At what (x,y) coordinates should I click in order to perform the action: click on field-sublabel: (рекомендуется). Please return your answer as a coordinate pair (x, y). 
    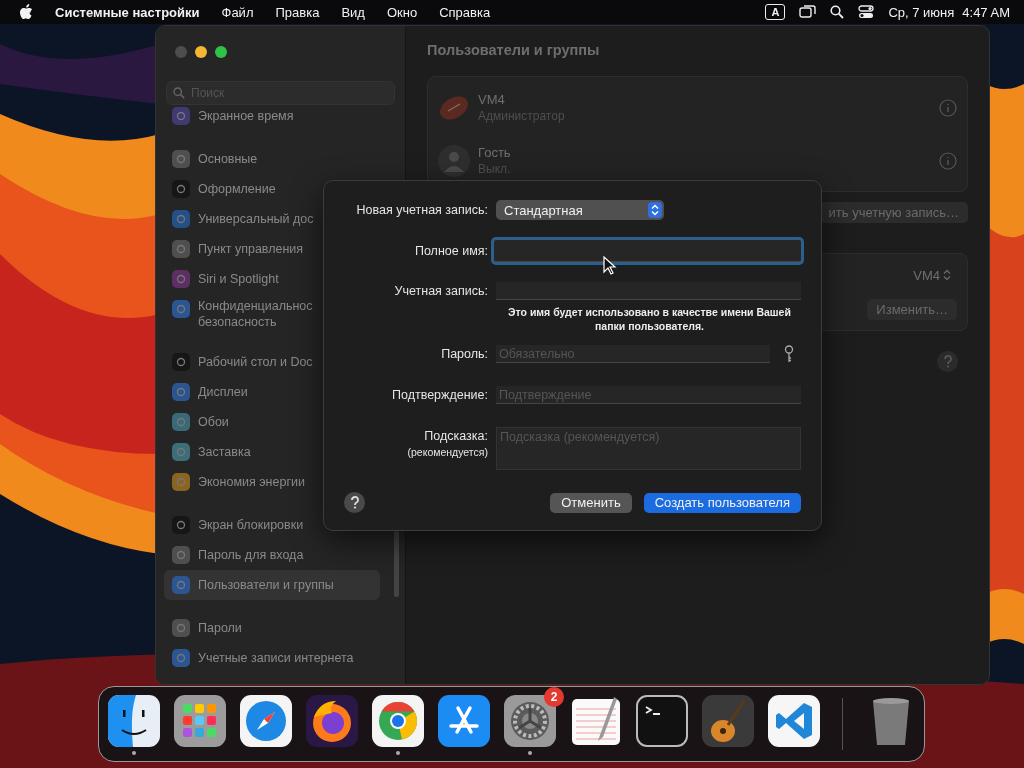
    Looking at the image, I should click on (447, 452).